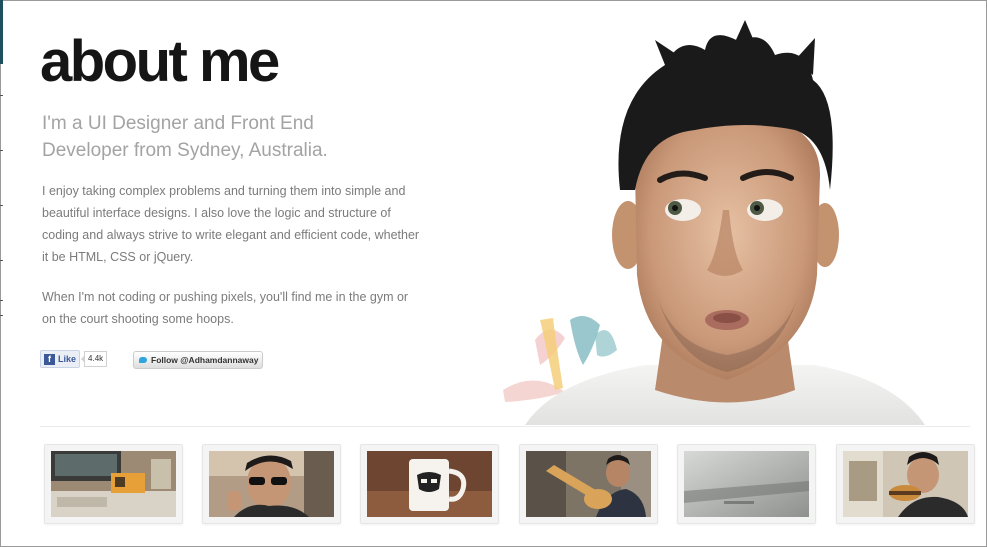 The width and height of the screenshot is (987, 547). I want to click on facebook-like-box: f Like, so click(60, 359).